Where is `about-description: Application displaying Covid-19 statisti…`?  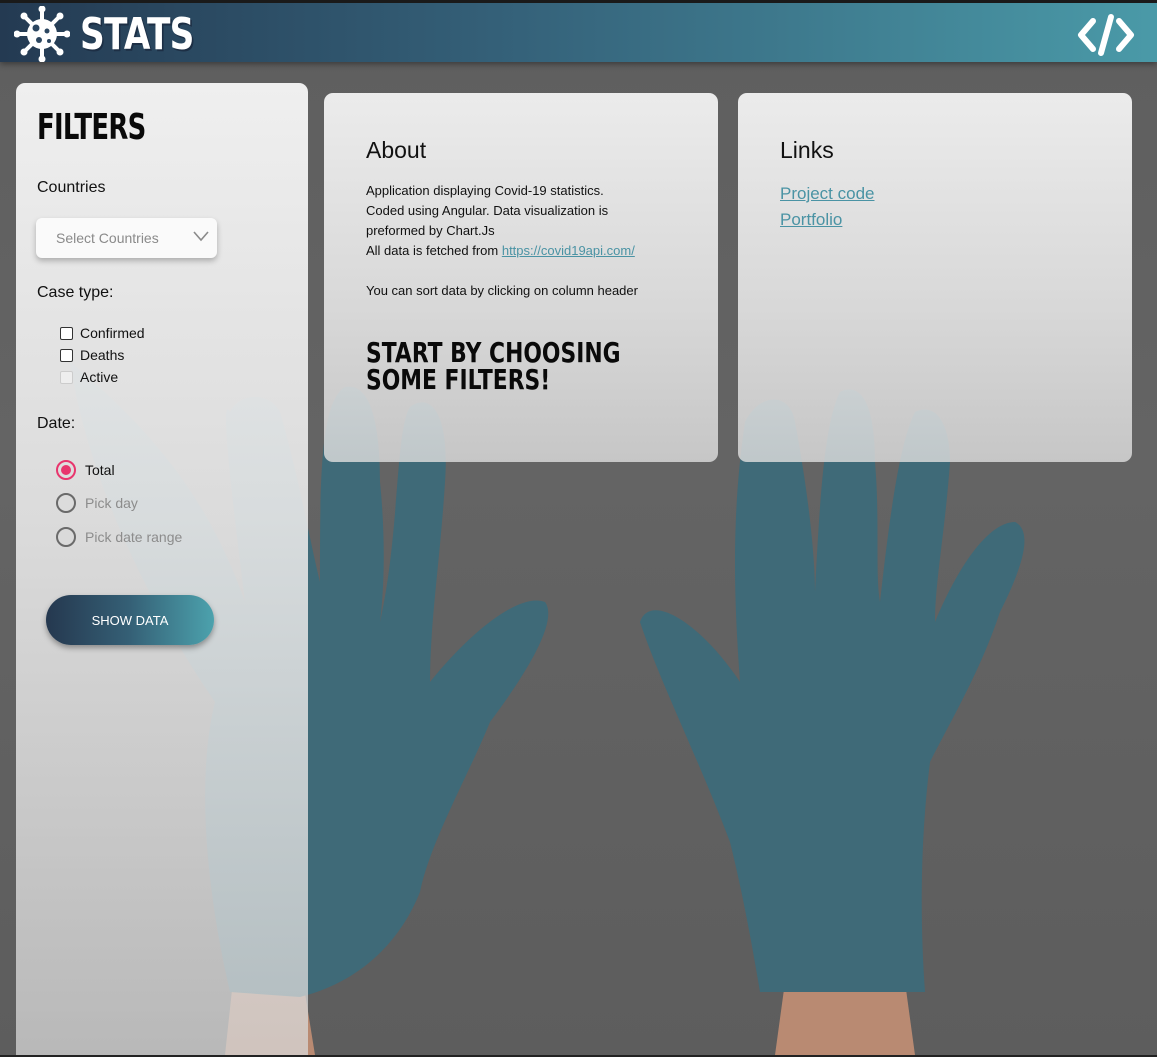 about-description: Application displaying Covid-19 statisti… is located at coordinates (531, 241).